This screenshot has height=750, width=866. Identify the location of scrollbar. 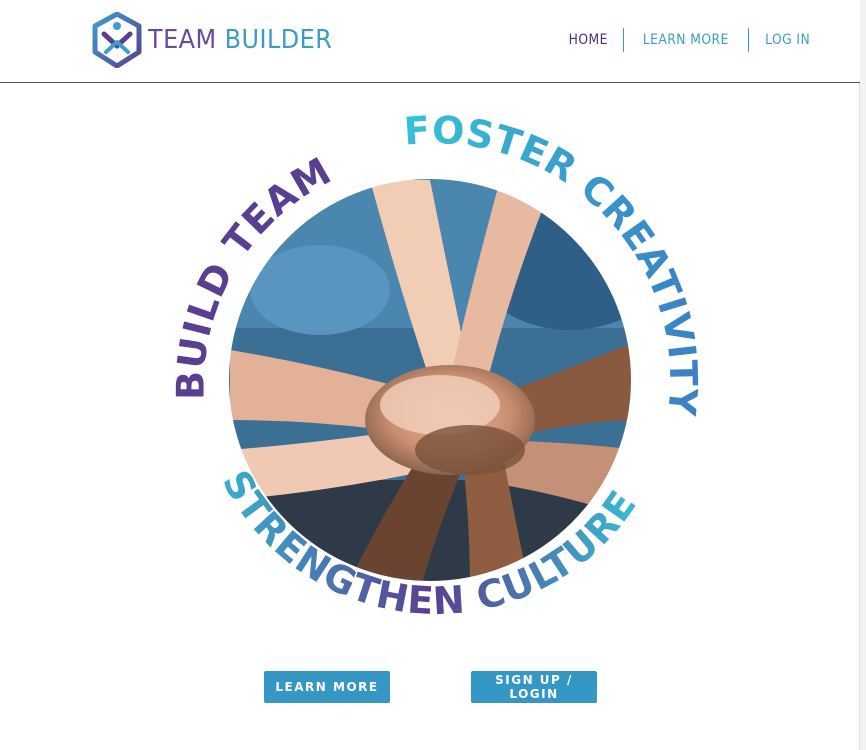
(862, 375).